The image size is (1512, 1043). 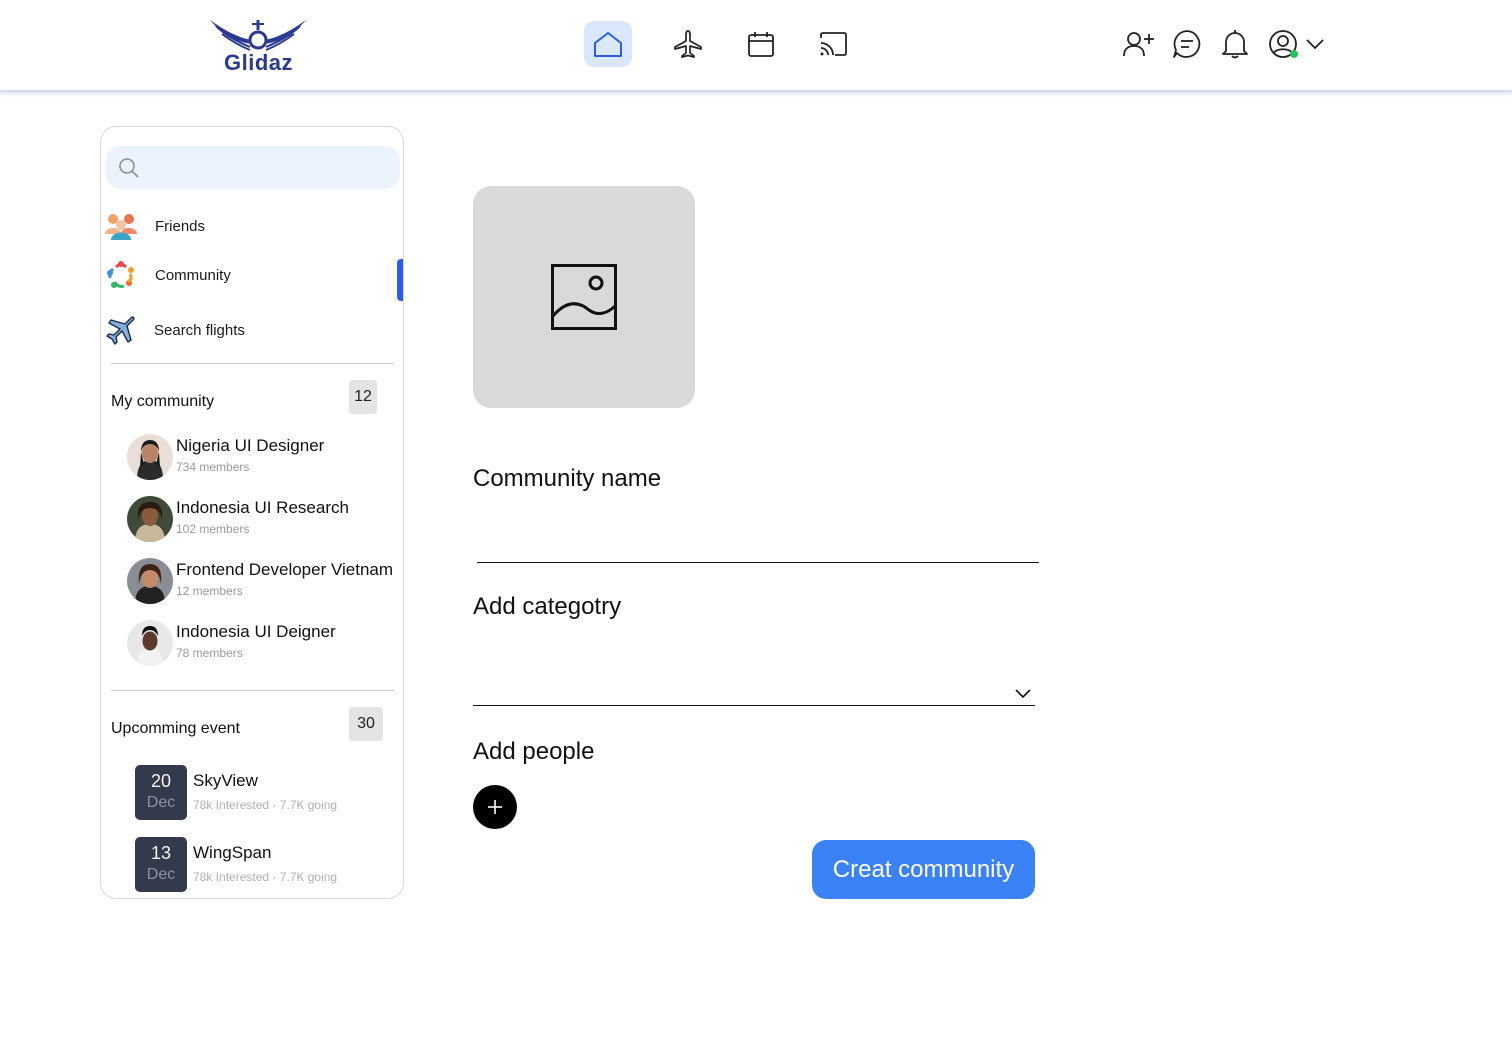 I want to click on sidebar-item-friends: Friends, so click(x=253, y=226).